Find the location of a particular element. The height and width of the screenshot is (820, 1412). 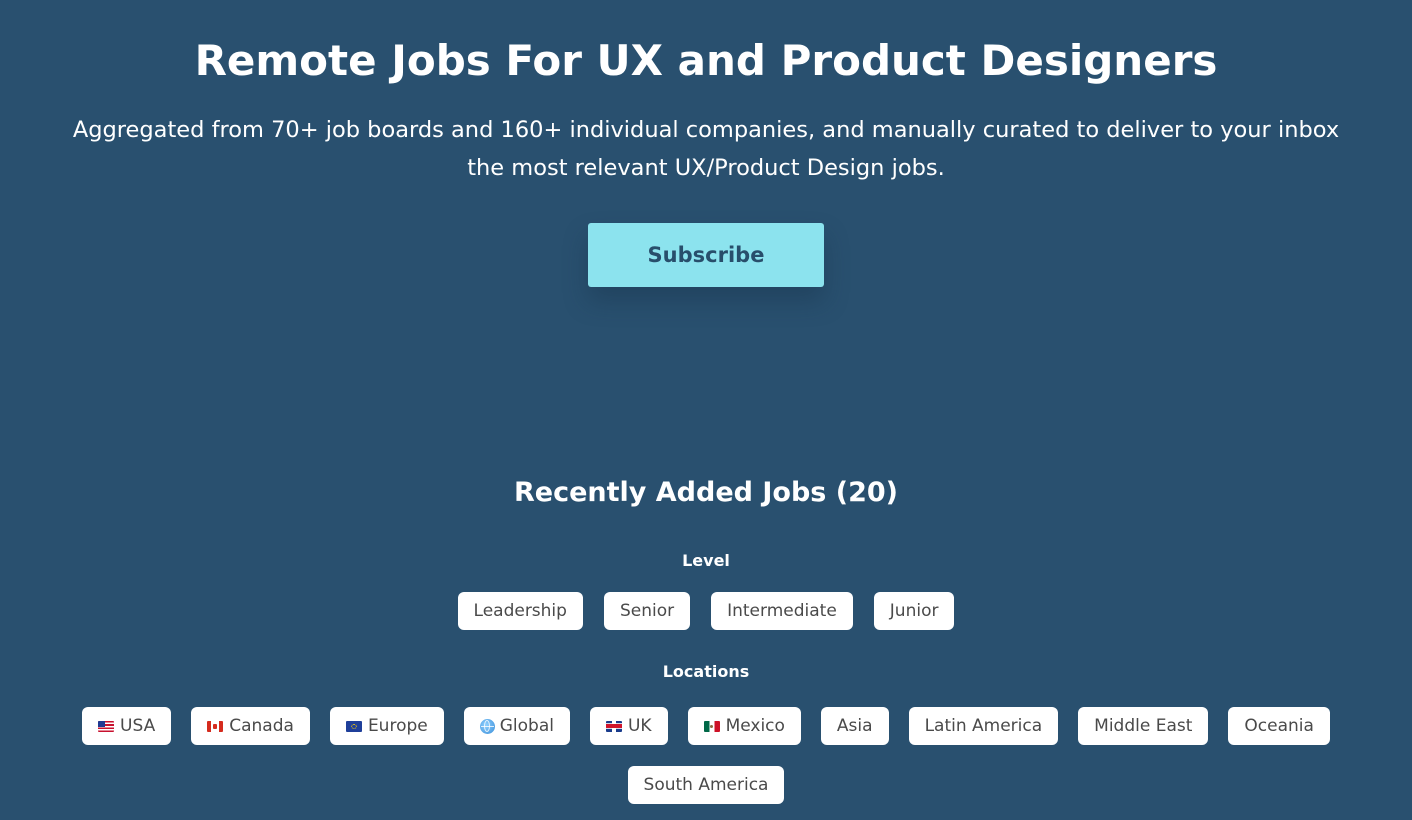

level-chip-senior: Senior is located at coordinates (647, 611).